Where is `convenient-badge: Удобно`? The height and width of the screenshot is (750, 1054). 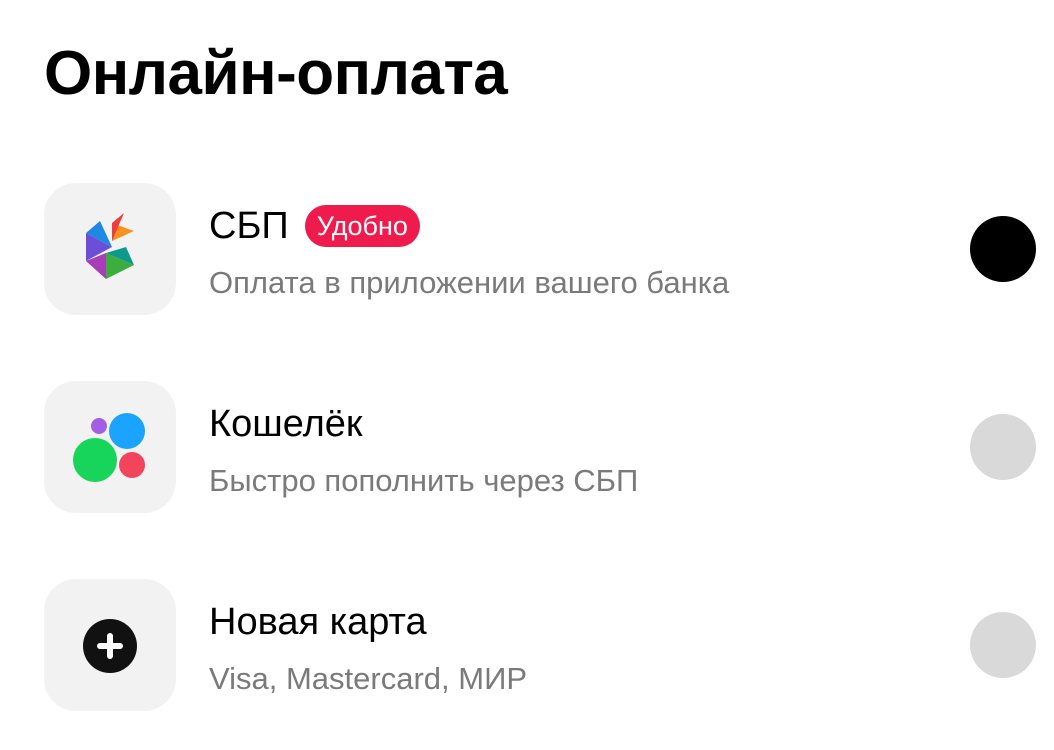 convenient-badge: Удобно is located at coordinates (362, 226).